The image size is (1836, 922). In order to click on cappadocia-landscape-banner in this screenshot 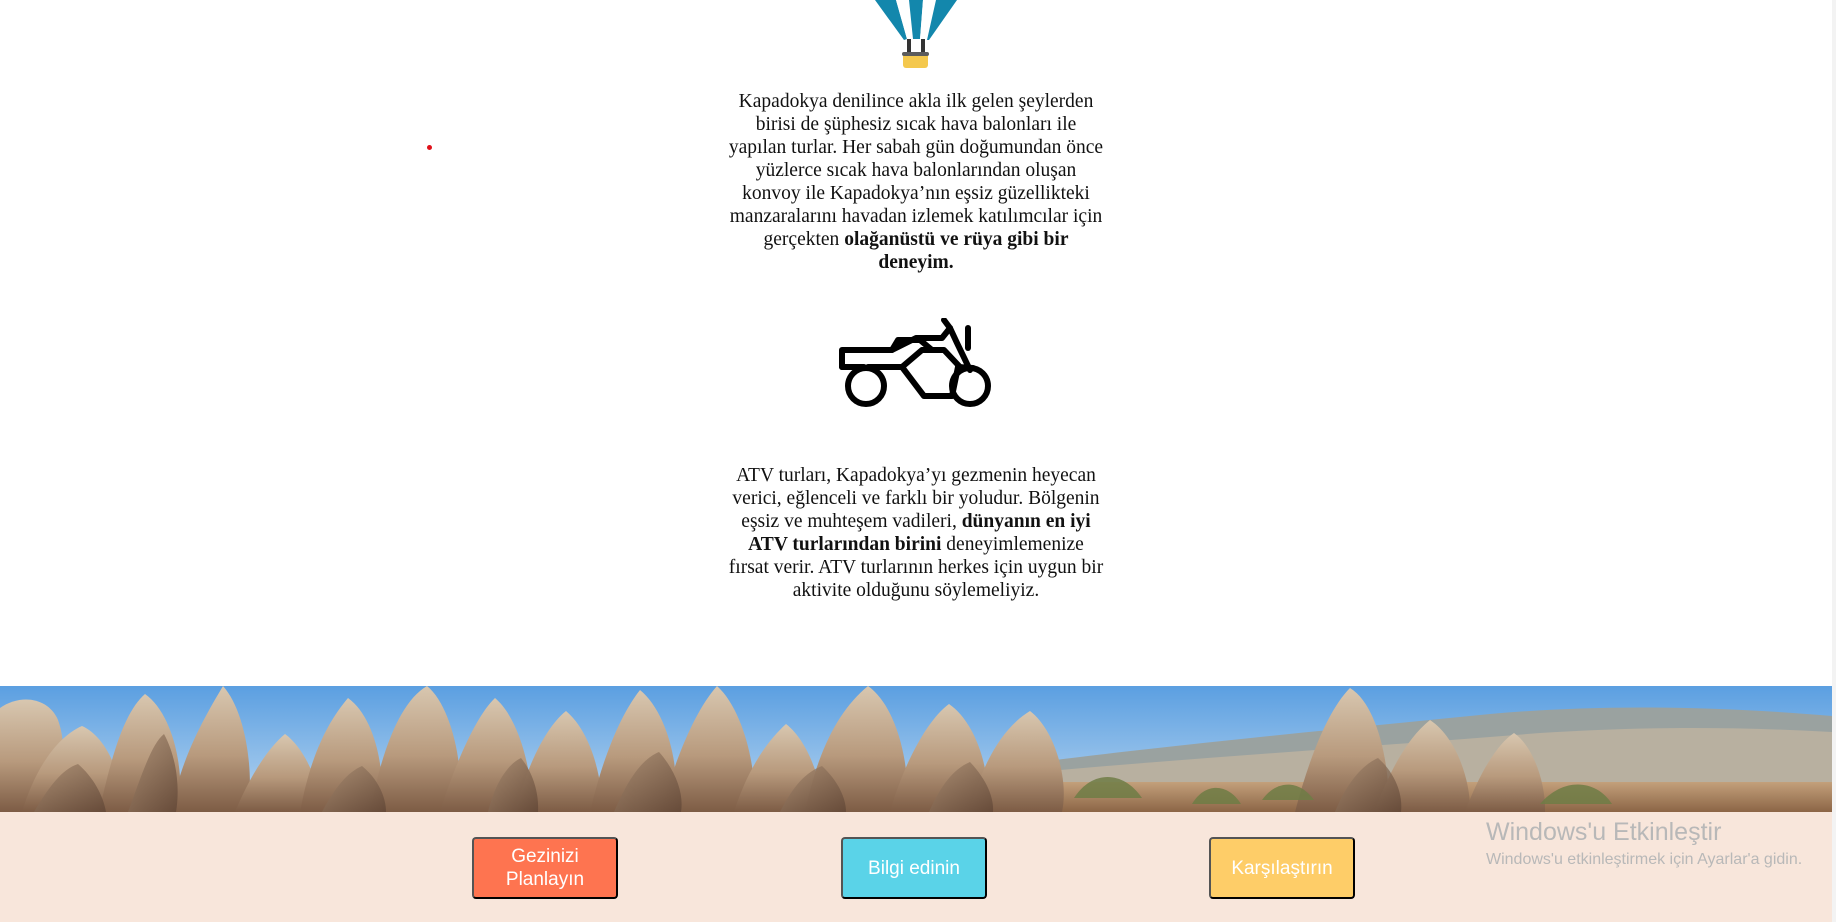, I will do `click(916, 749)`.